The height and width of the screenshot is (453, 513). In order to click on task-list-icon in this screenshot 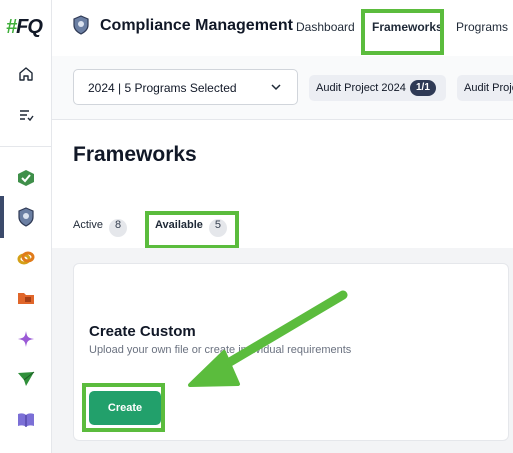, I will do `click(26, 115)`.